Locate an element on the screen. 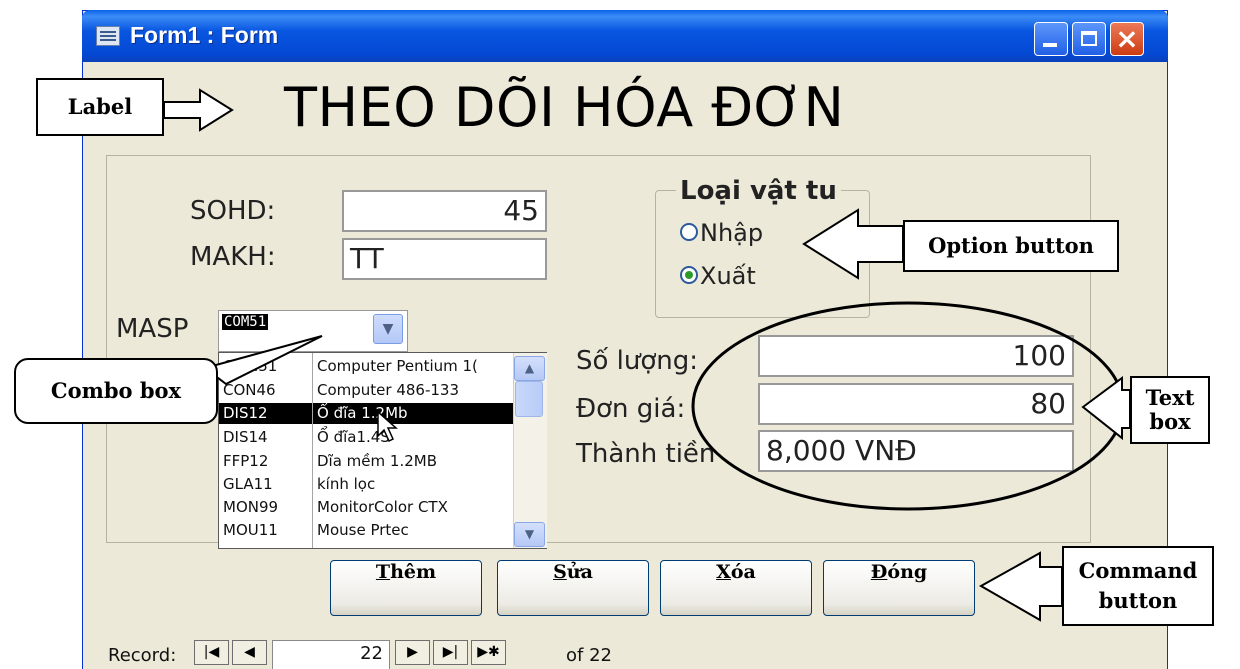  text-box-callout-line2: box is located at coordinates (1170, 421).